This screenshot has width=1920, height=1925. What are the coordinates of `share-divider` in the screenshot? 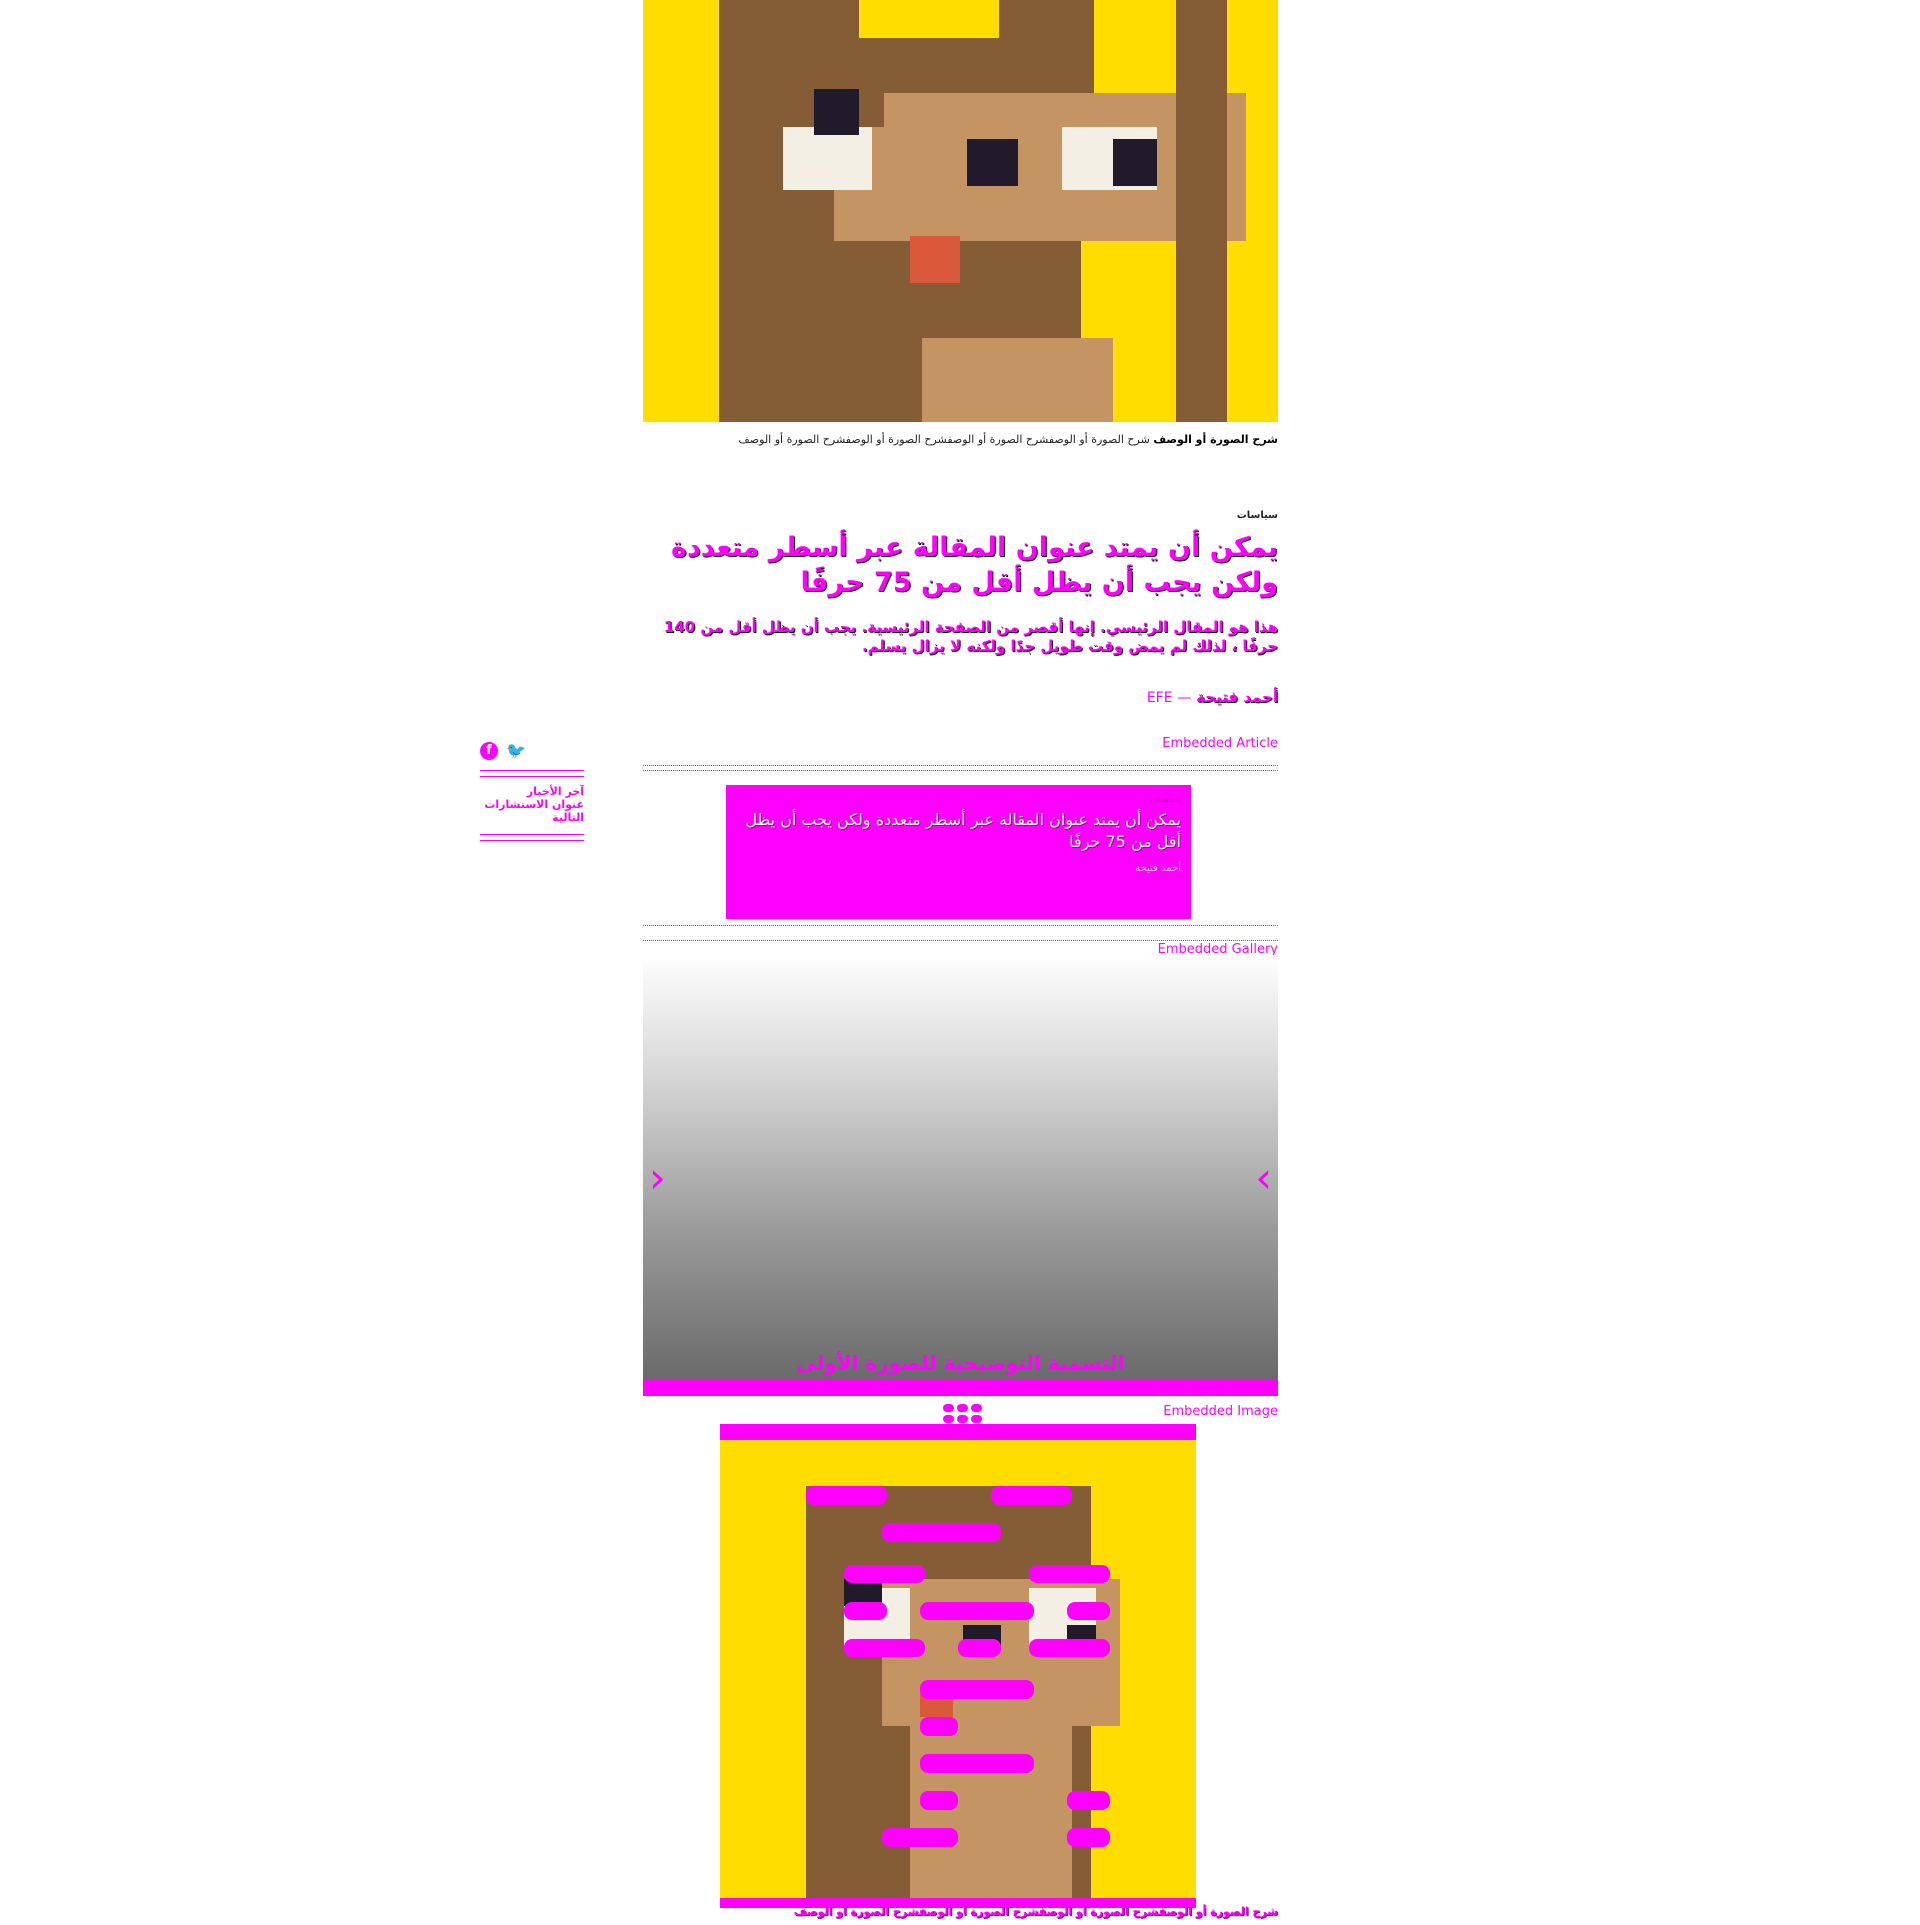 It's located at (532, 773).